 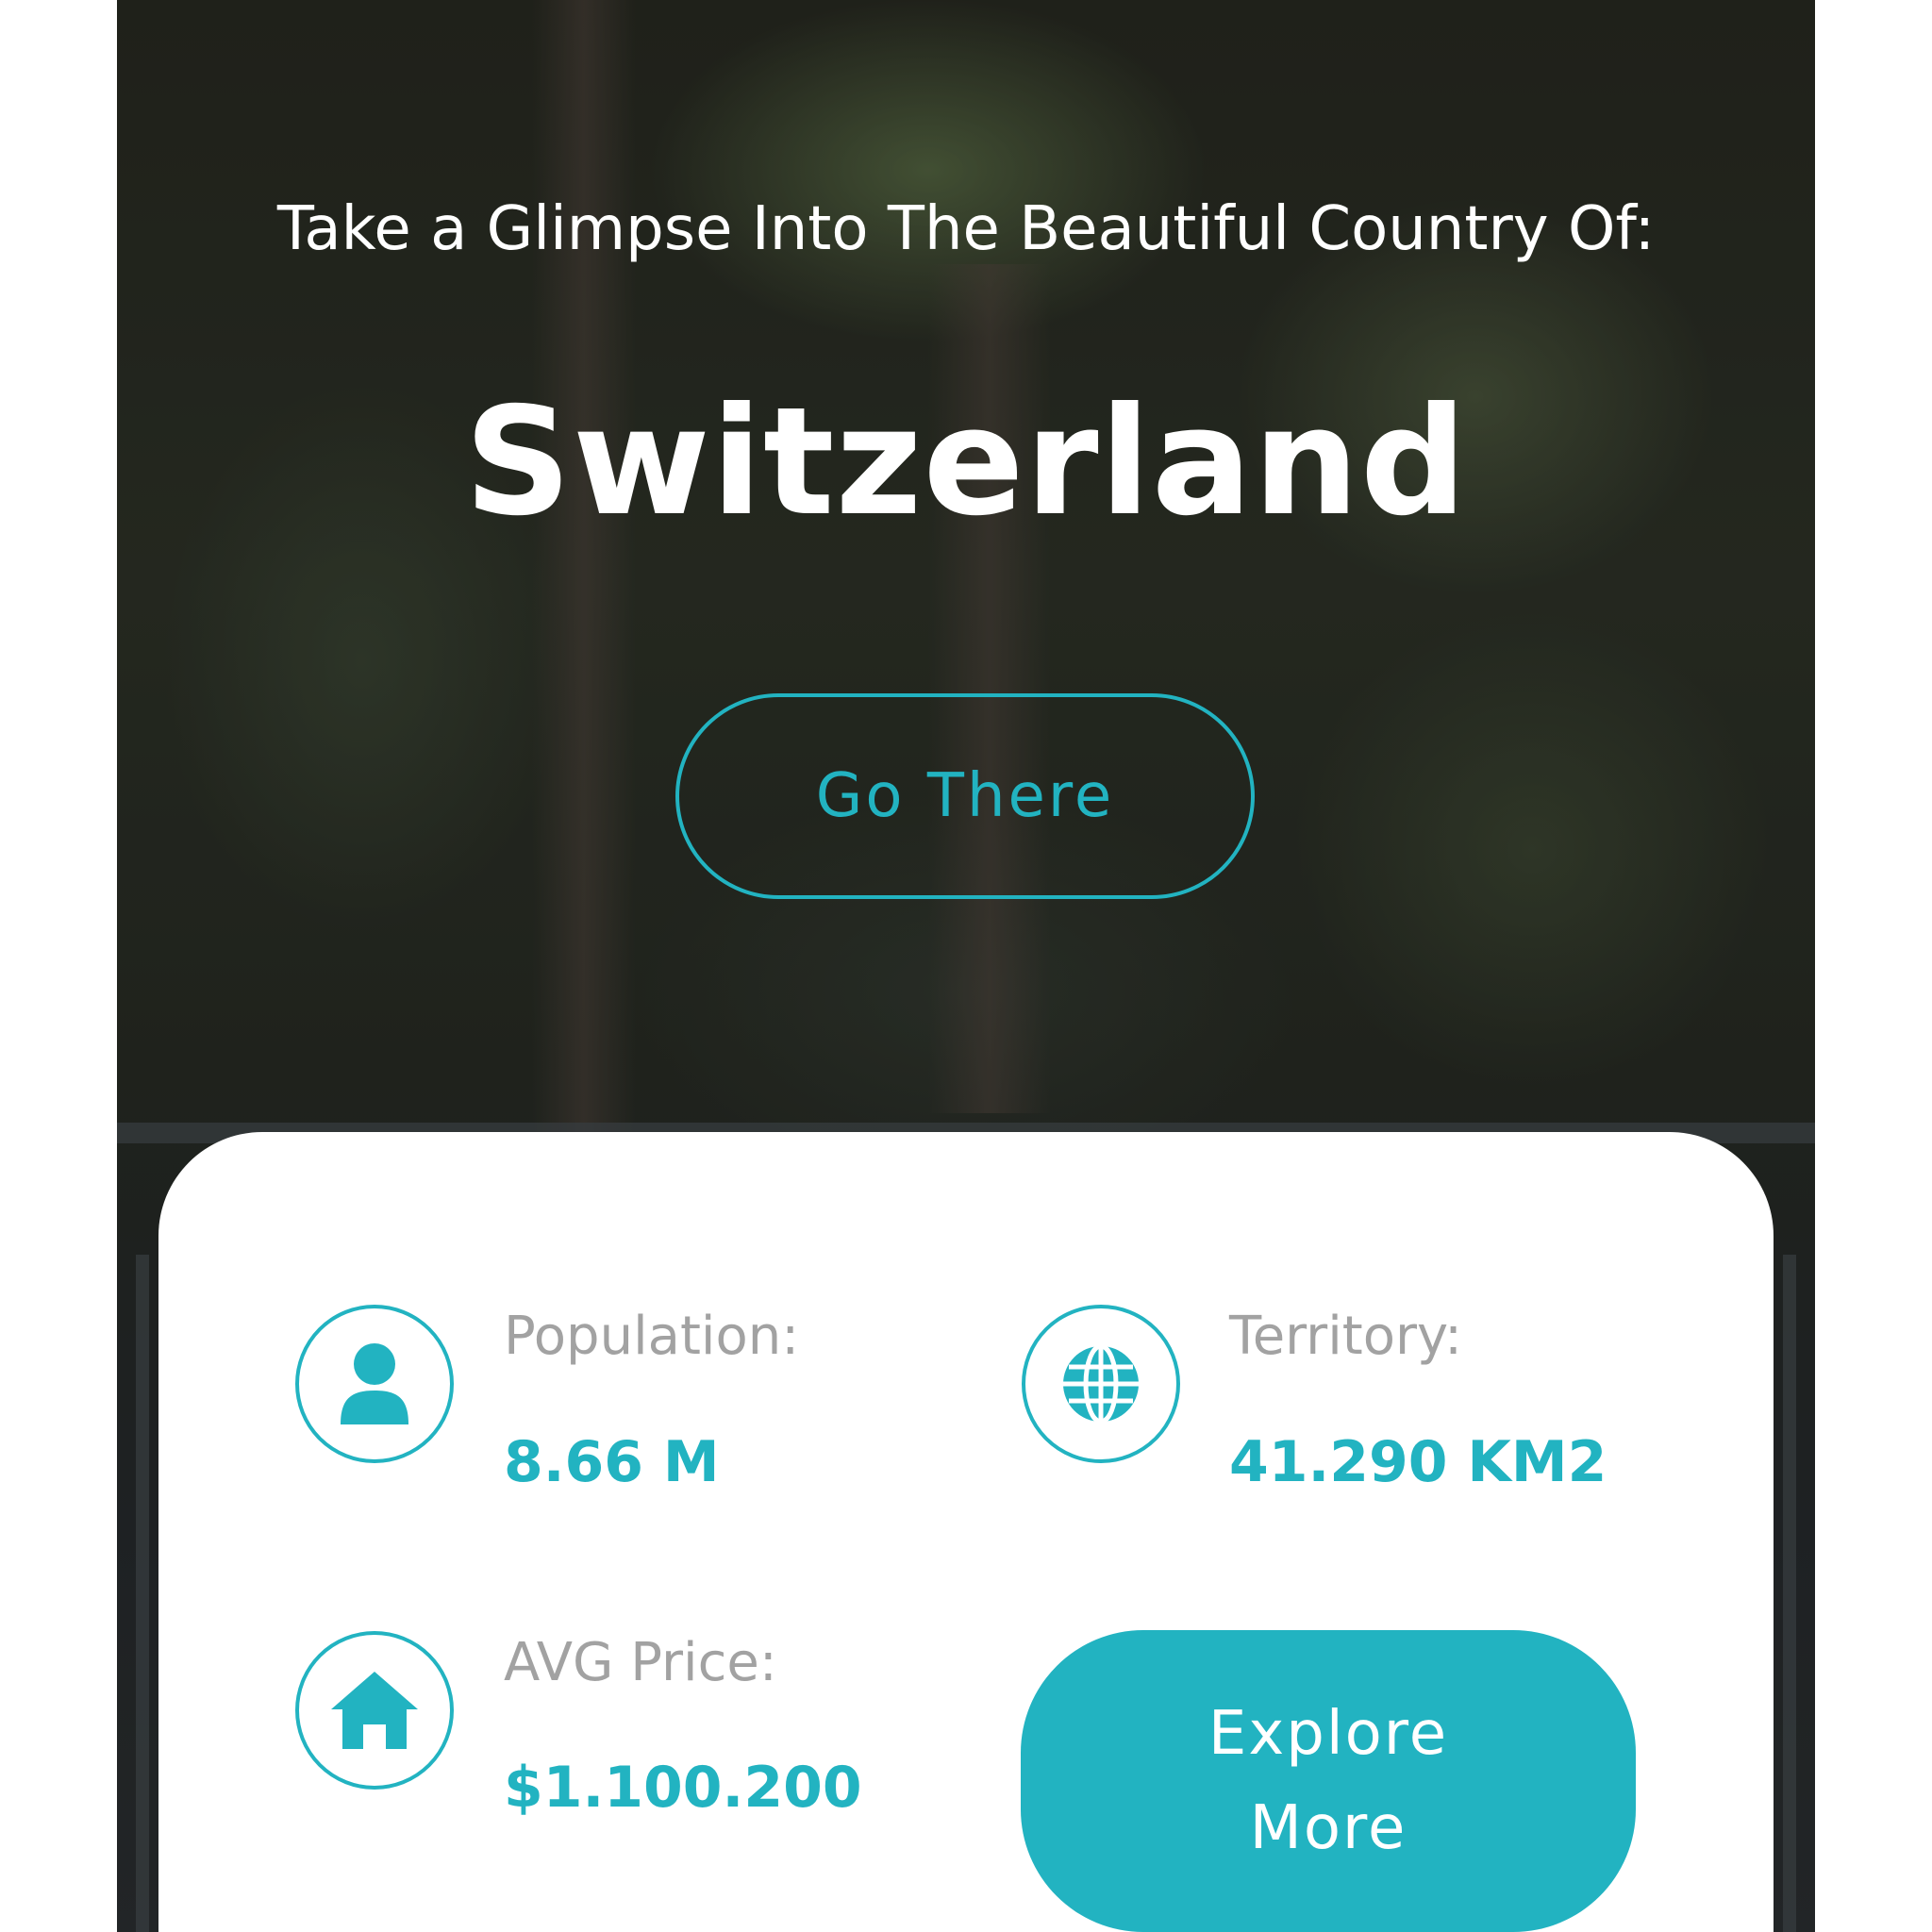 What do you see at coordinates (965, 796) in the screenshot?
I see `go-there-button: Go There` at bounding box center [965, 796].